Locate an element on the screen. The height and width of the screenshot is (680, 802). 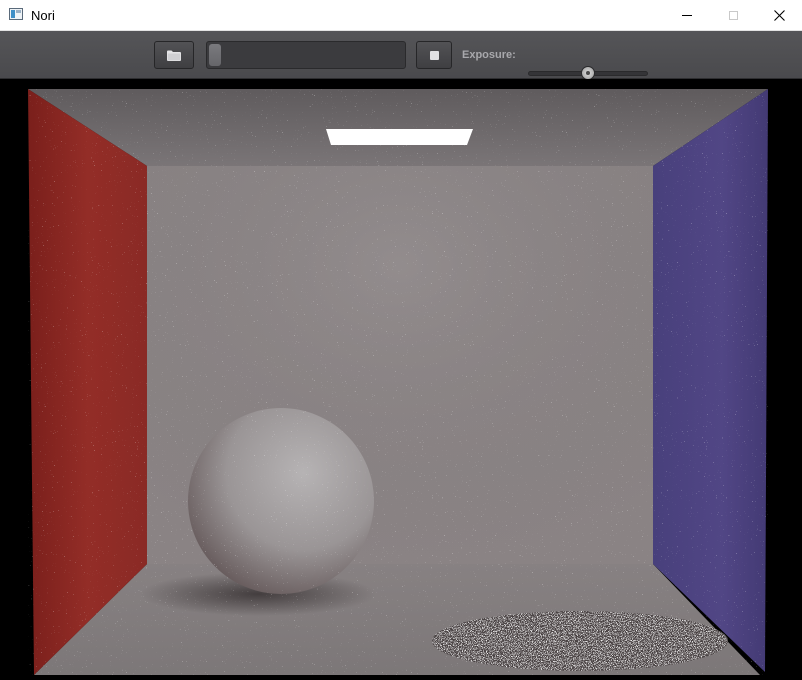
title-bar: Nori is located at coordinates (401, 15).